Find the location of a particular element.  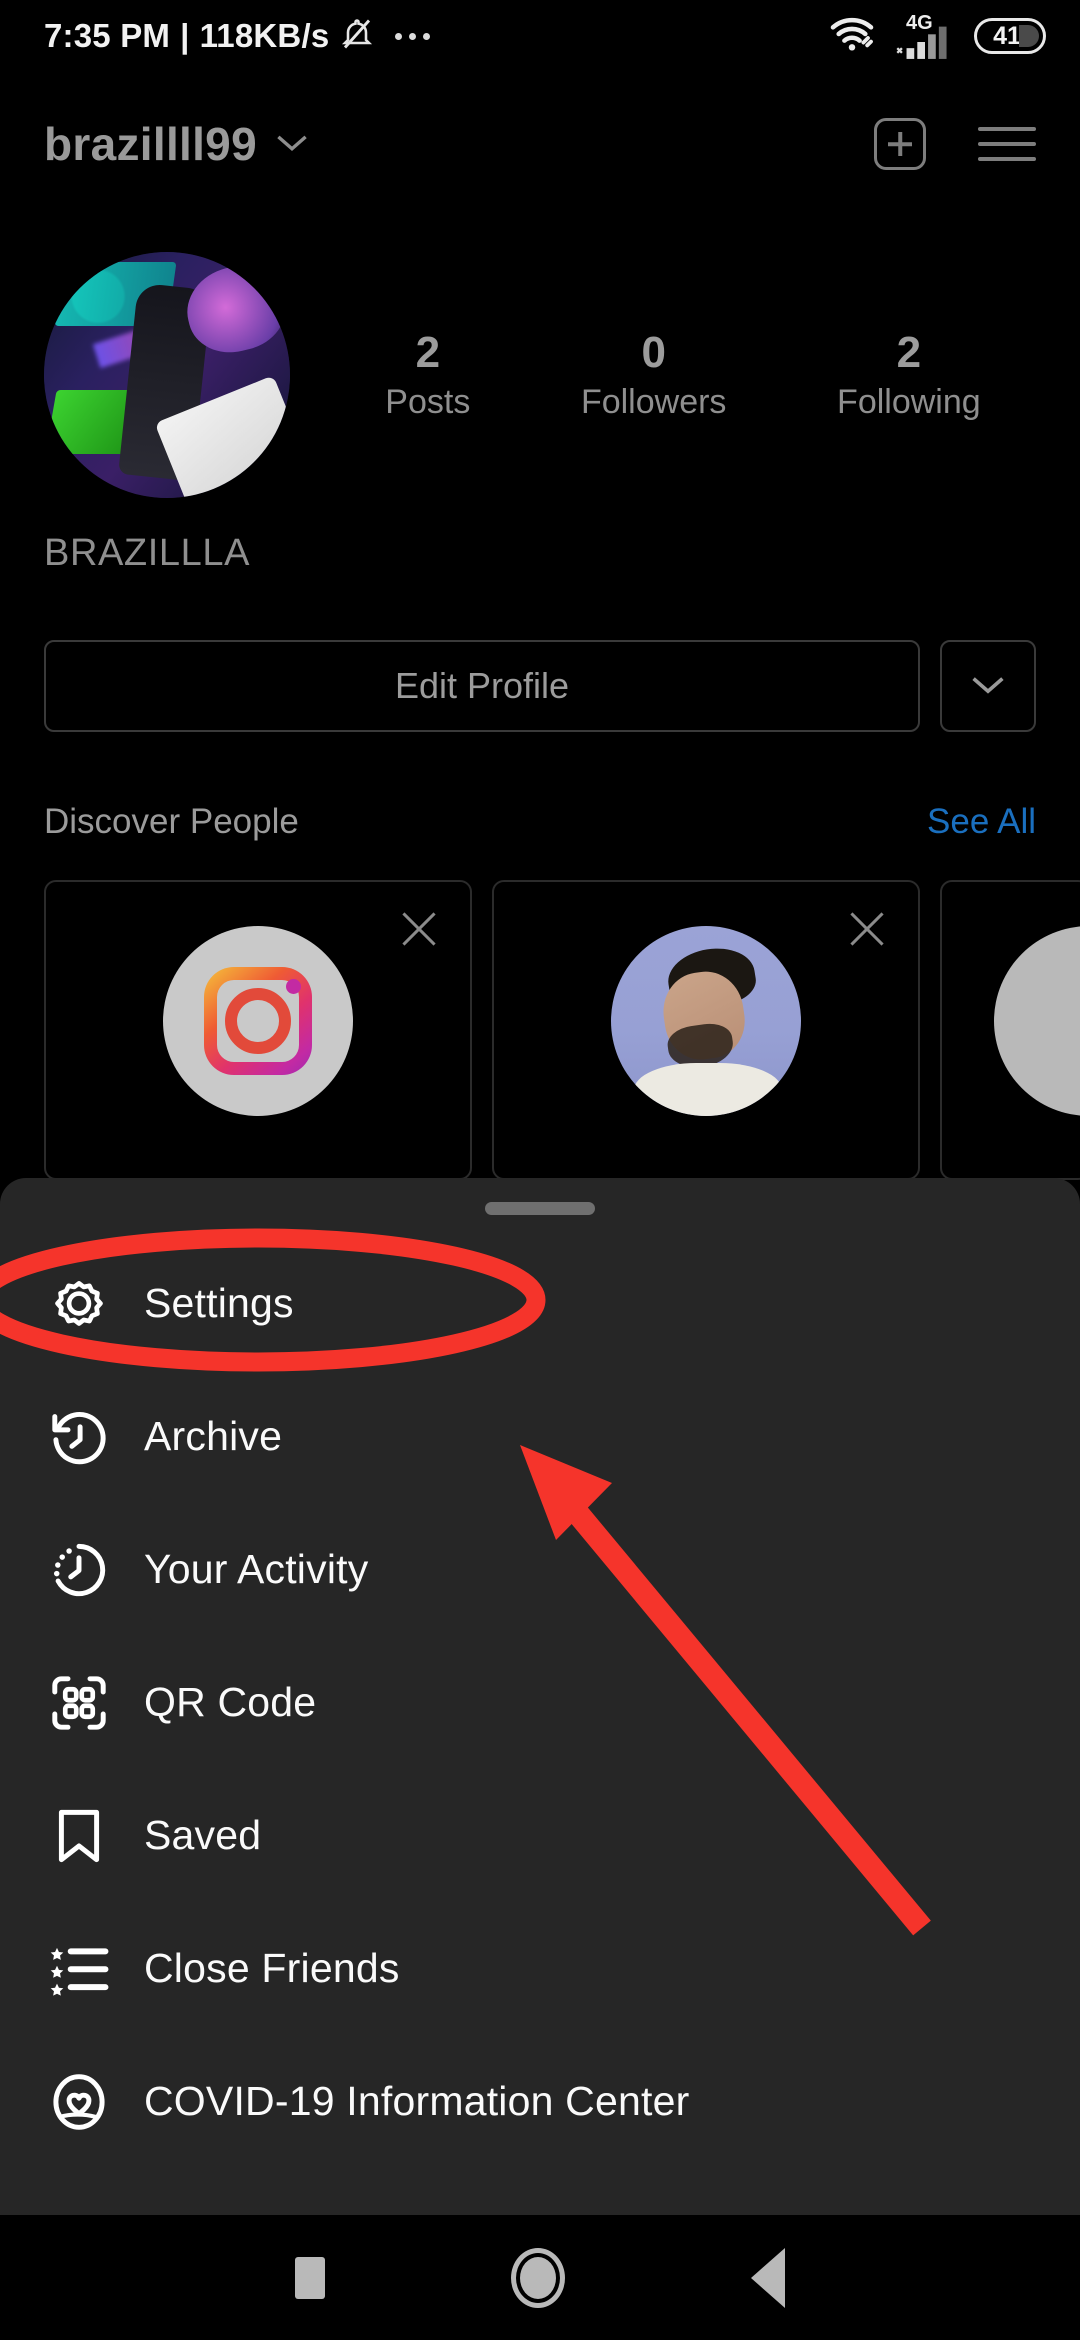

followers-count: 0 is located at coordinates (653, 352).